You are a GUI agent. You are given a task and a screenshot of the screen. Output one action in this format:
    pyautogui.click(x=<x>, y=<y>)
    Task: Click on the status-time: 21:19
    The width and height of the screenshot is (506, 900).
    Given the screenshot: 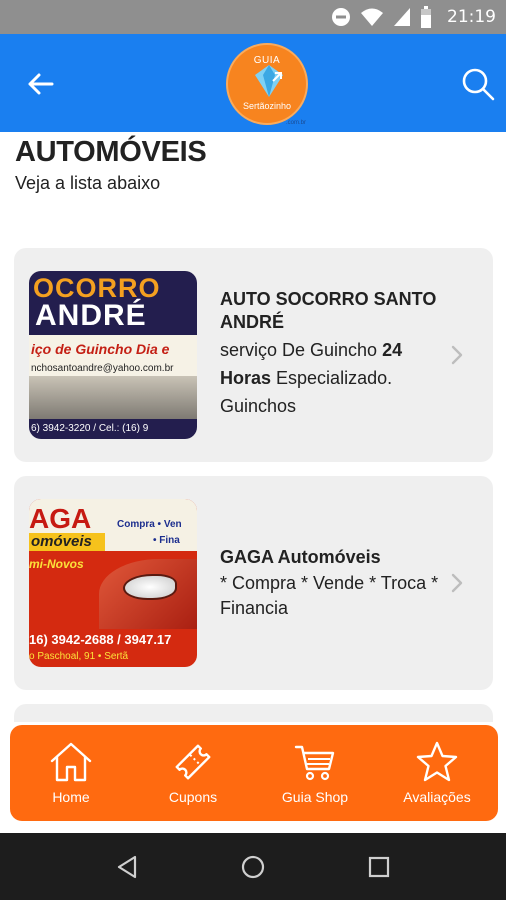 What is the action you would take?
    pyautogui.click(x=471, y=17)
    